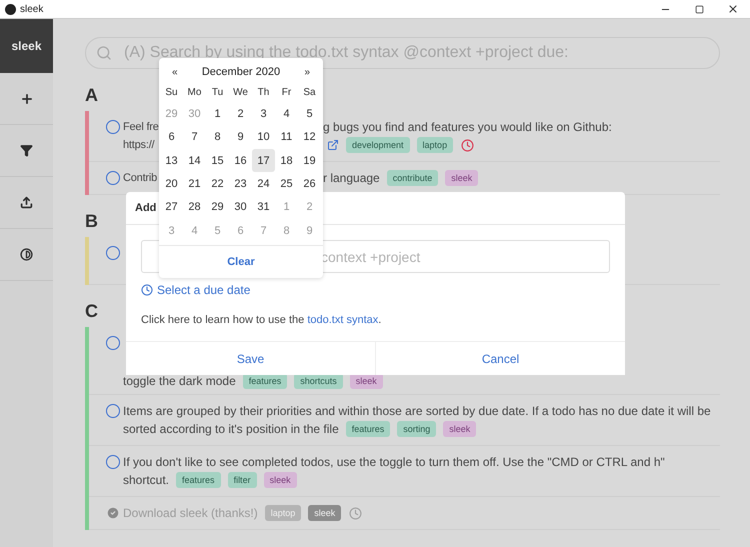 The image size is (750, 547). I want to click on contrast-icon, so click(26, 254).